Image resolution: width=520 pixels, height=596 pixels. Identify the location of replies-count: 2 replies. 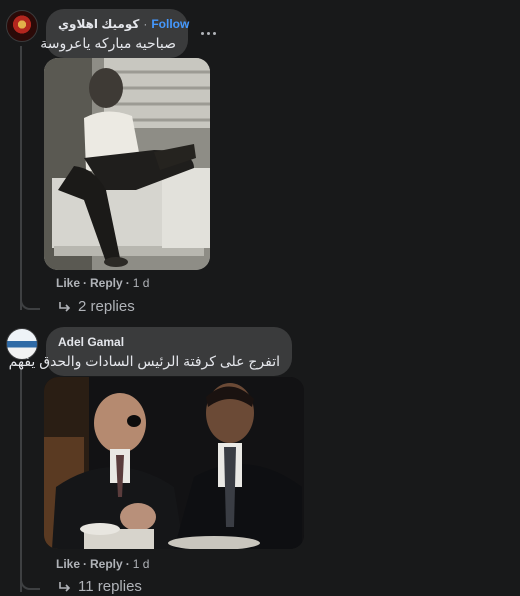
(106, 306).